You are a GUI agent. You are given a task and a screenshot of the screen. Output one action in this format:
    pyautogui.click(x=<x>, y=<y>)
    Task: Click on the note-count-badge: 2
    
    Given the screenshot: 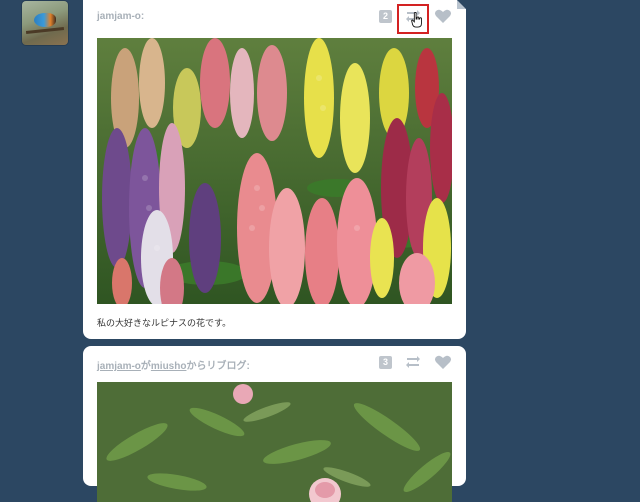 What is the action you would take?
    pyautogui.click(x=385, y=16)
    